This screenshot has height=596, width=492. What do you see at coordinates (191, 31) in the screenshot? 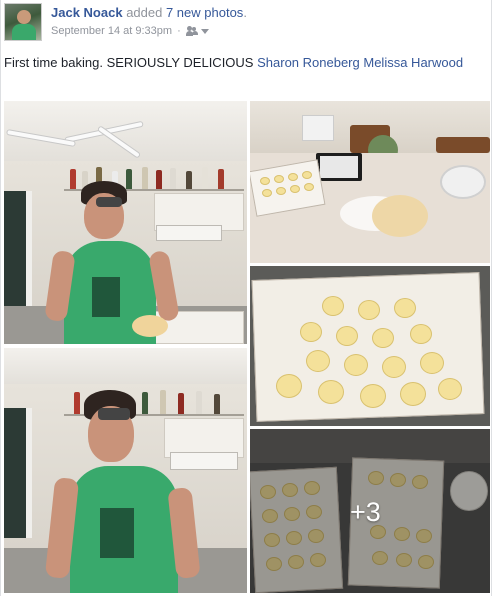
I see `friends-icon` at bounding box center [191, 31].